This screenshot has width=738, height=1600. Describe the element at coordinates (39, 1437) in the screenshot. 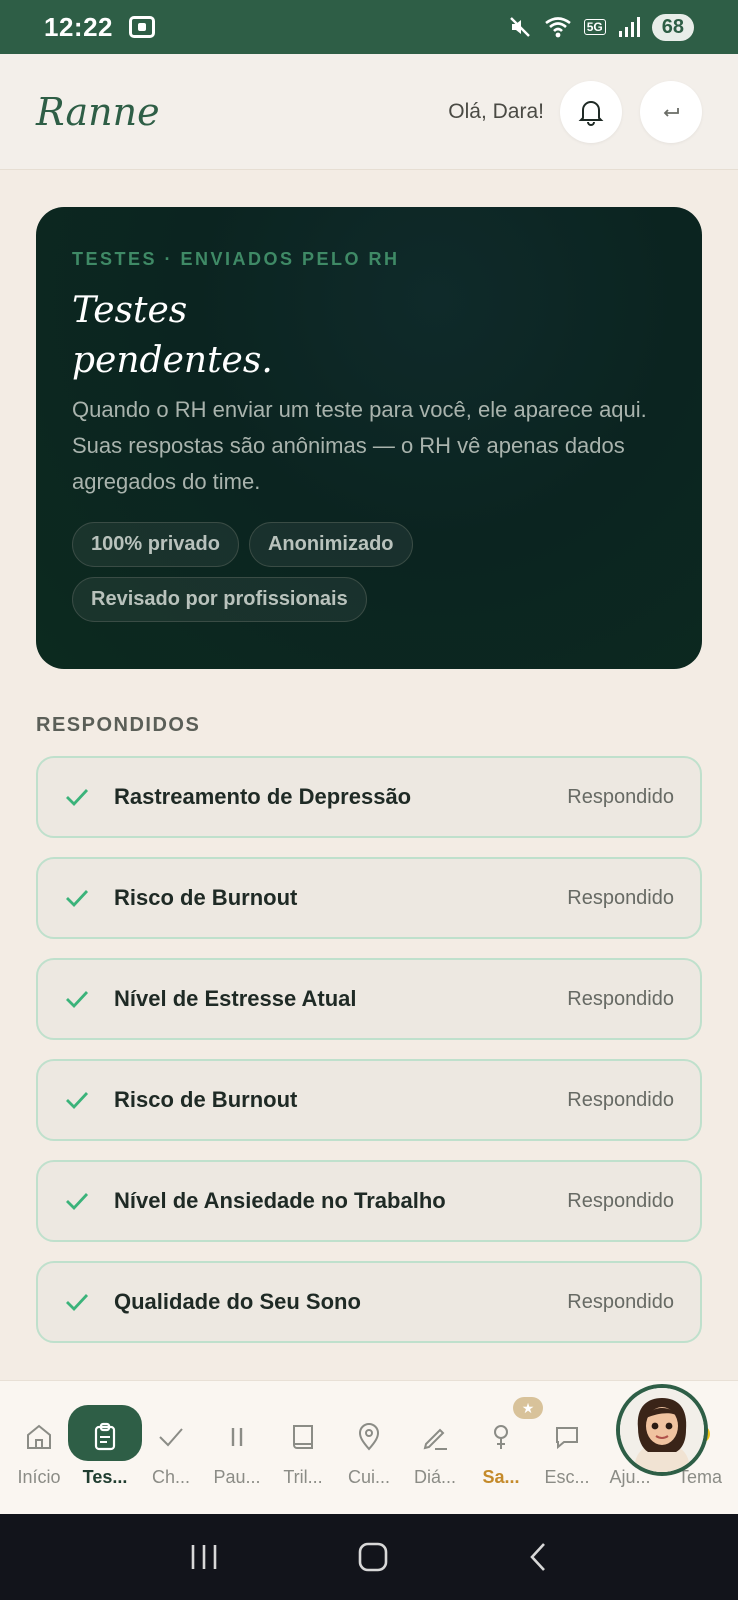

I see `home-icon` at that location.